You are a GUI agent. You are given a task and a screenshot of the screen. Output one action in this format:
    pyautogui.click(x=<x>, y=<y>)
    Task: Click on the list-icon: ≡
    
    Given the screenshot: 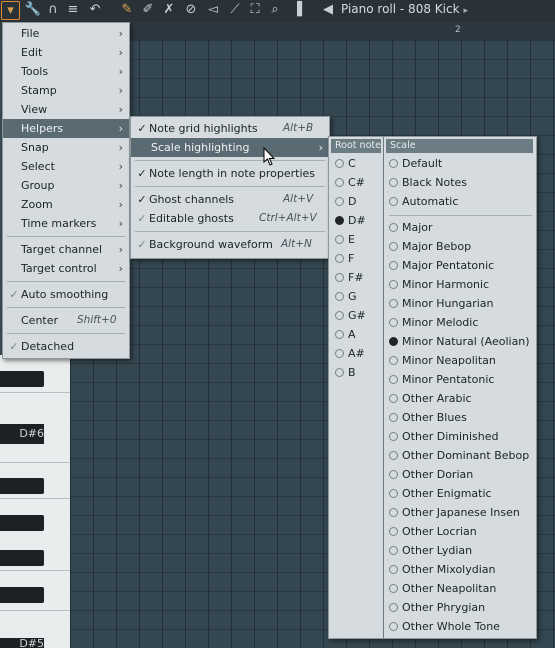 What is the action you would take?
    pyautogui.click(x=73, y=10)
    